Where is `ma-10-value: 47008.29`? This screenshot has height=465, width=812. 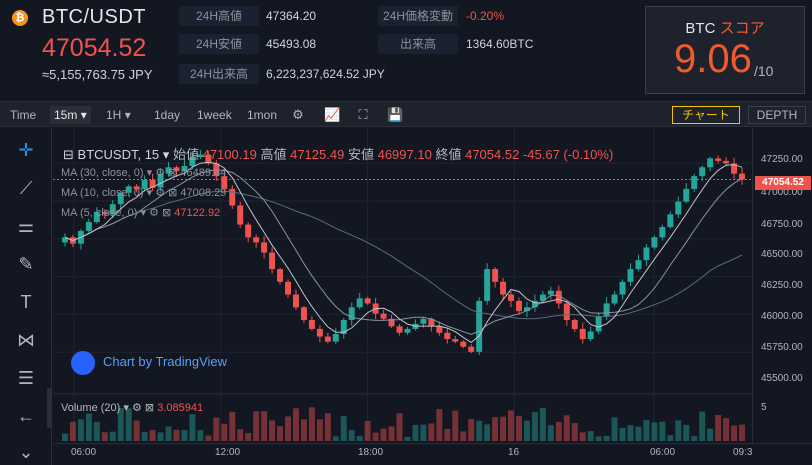
ma-10-value: 47008.29 is located at coordinates (203, 193).